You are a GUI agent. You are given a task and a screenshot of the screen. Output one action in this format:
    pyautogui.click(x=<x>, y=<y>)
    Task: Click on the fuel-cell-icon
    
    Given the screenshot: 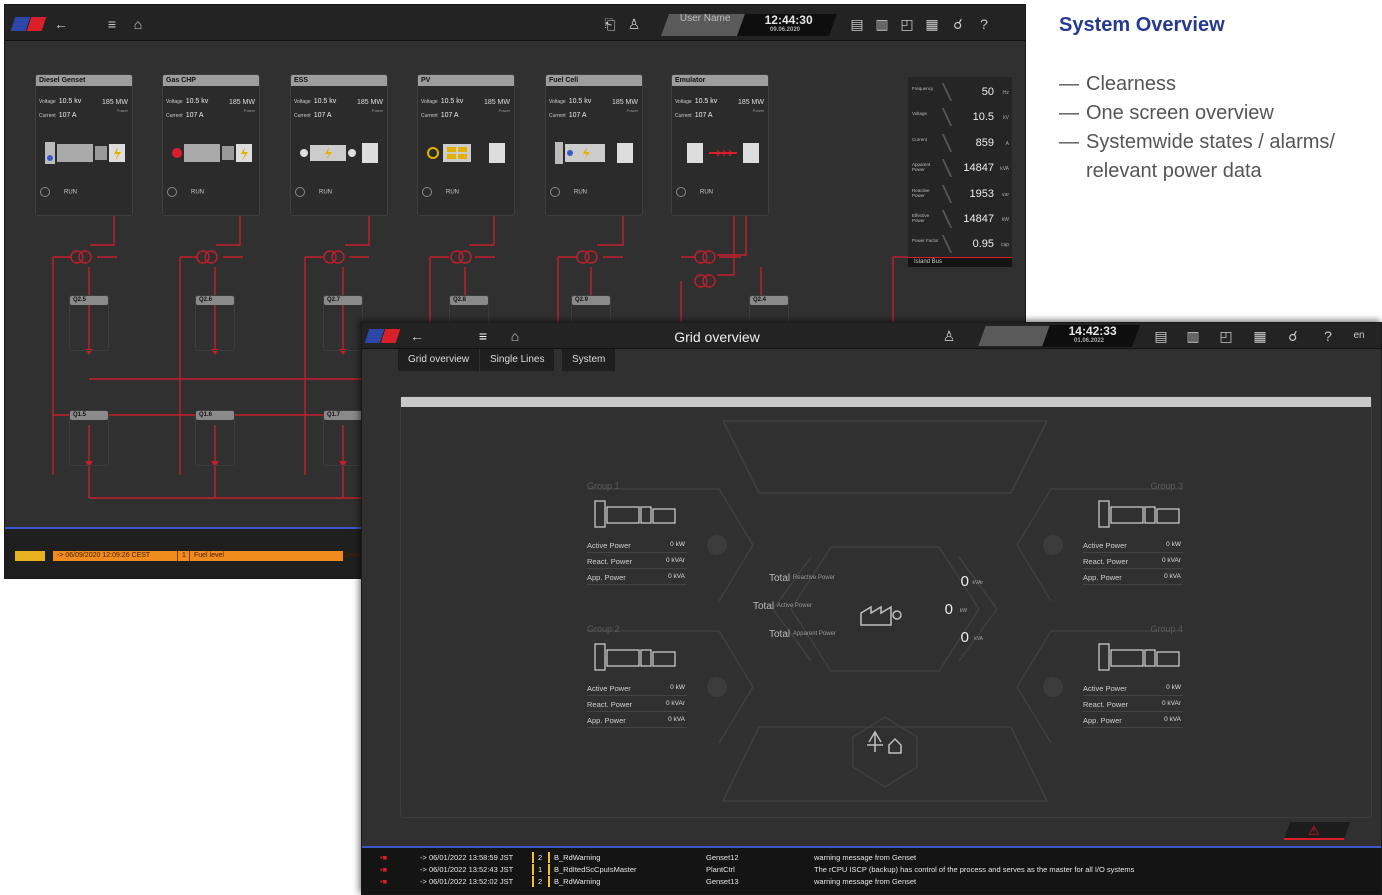 What is the action you would take?
    pyautogui.click(x=594, y=153)
    